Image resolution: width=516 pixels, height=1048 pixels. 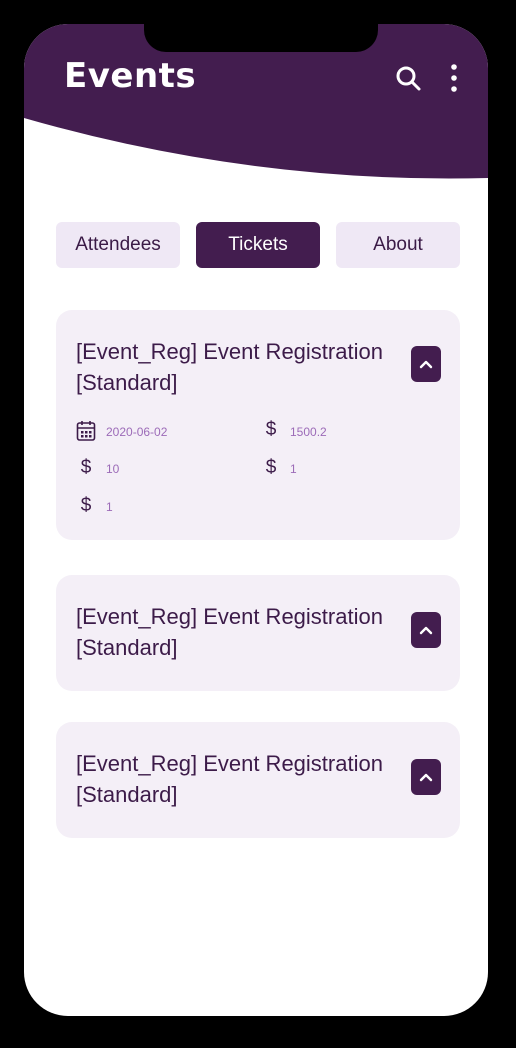 I want to click on search-icon, so click(x=408, y=78).